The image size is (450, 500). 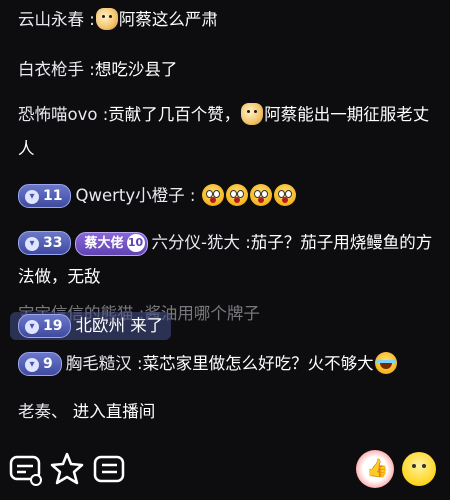 I want to click on fan-club-badge: 蔡大佬 10, so click(x=111, y=244).